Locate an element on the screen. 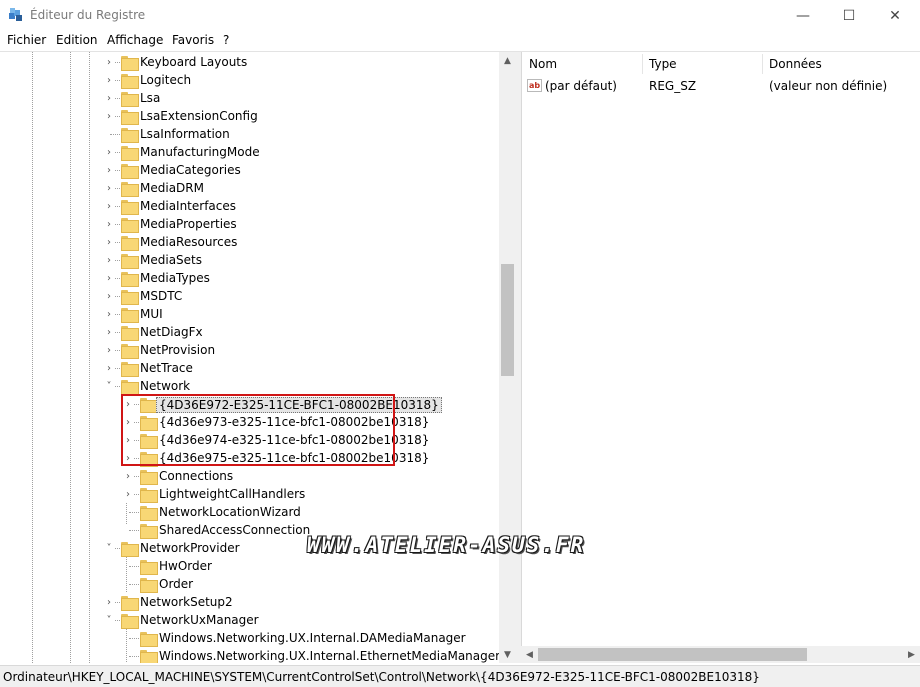  tree-node-label: MediaResources is located at coordinates (188, 242).